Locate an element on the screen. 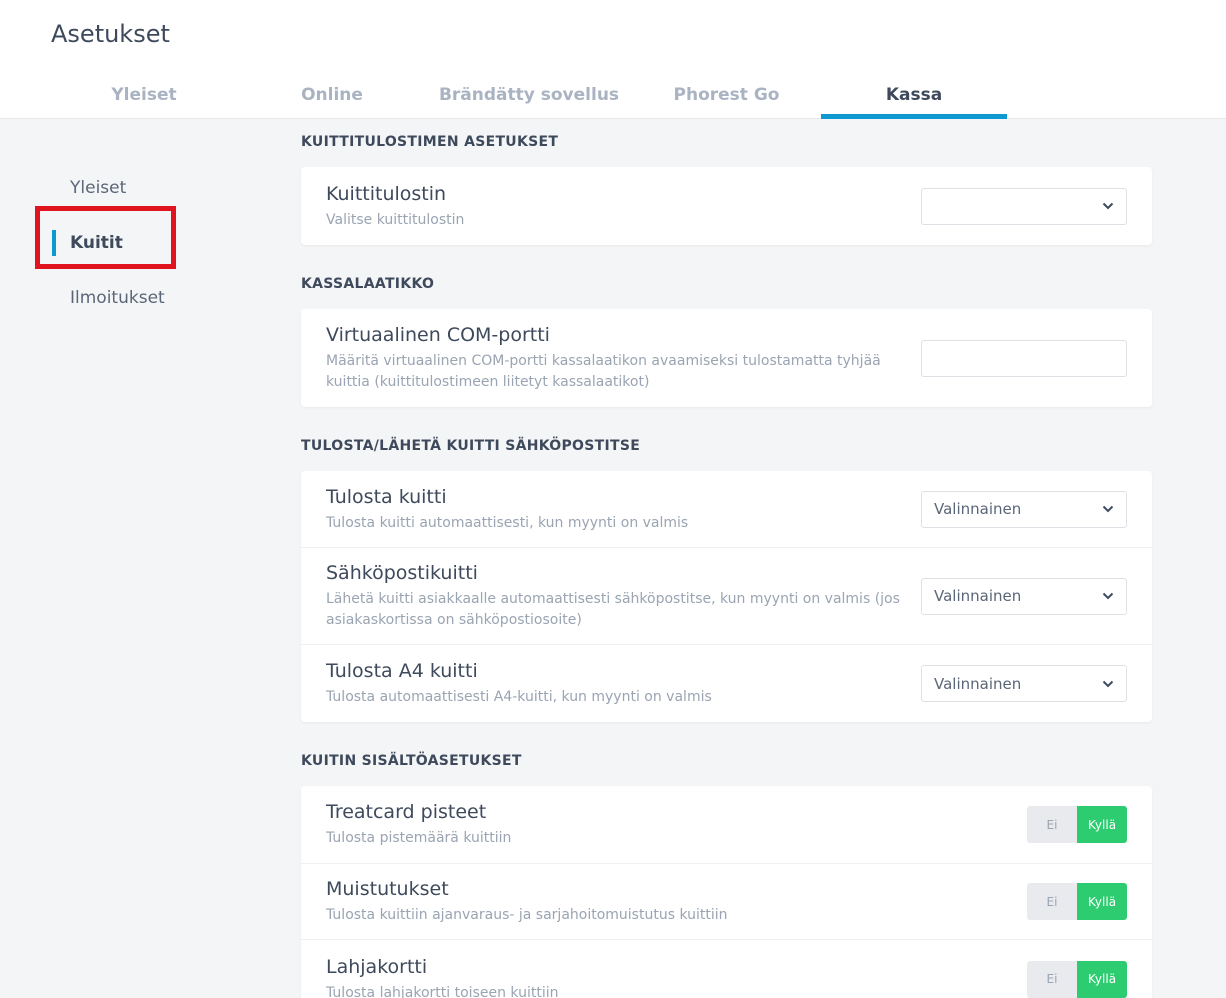  tab-phorest-go: Phorest Go is located at coordinates (726, 94).